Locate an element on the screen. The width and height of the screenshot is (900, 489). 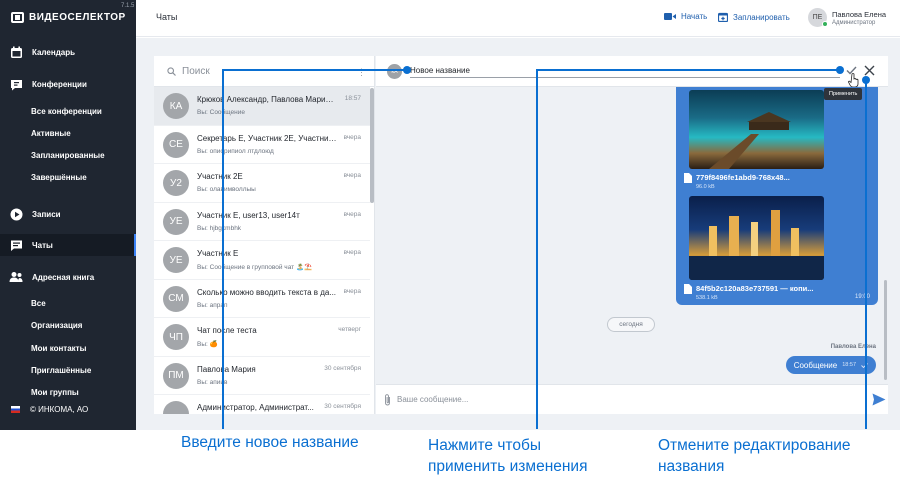
chat-list-item: У2 Участник 2Е вчера Вы: олавимволлыы is located at coordinates (262, 183).